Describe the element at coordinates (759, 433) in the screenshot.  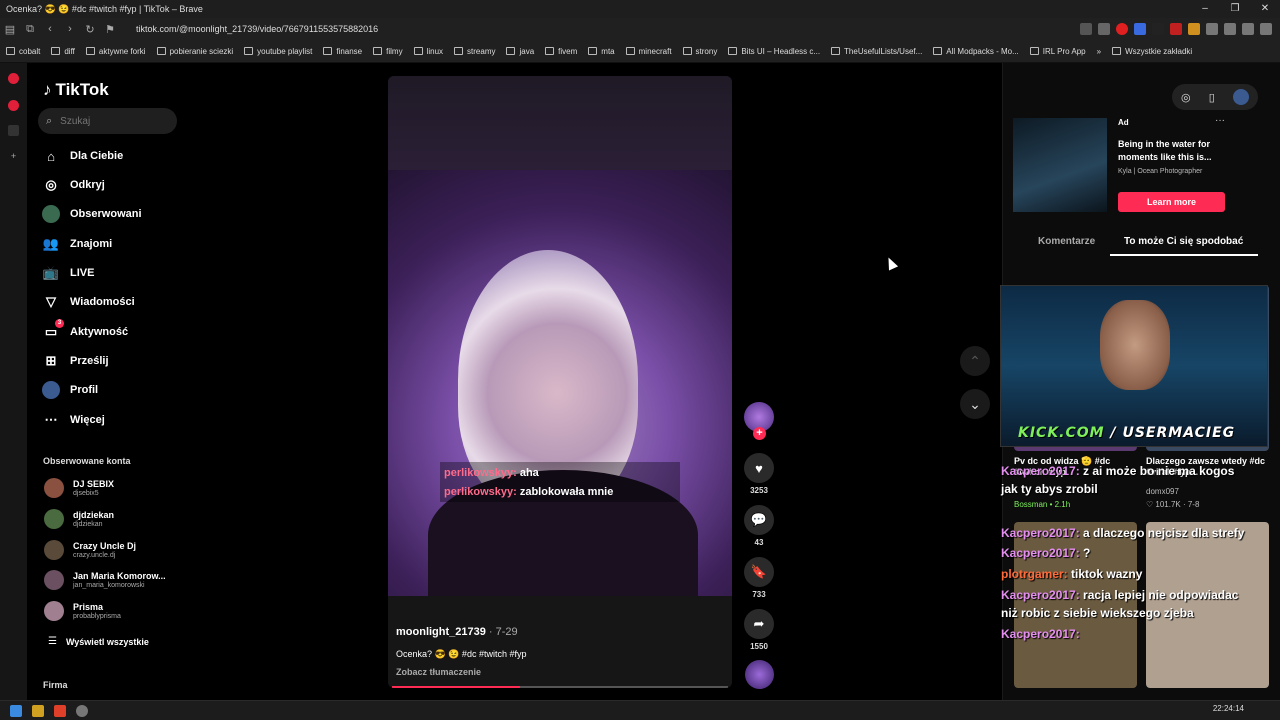
I see `follow-button: +` at that location.